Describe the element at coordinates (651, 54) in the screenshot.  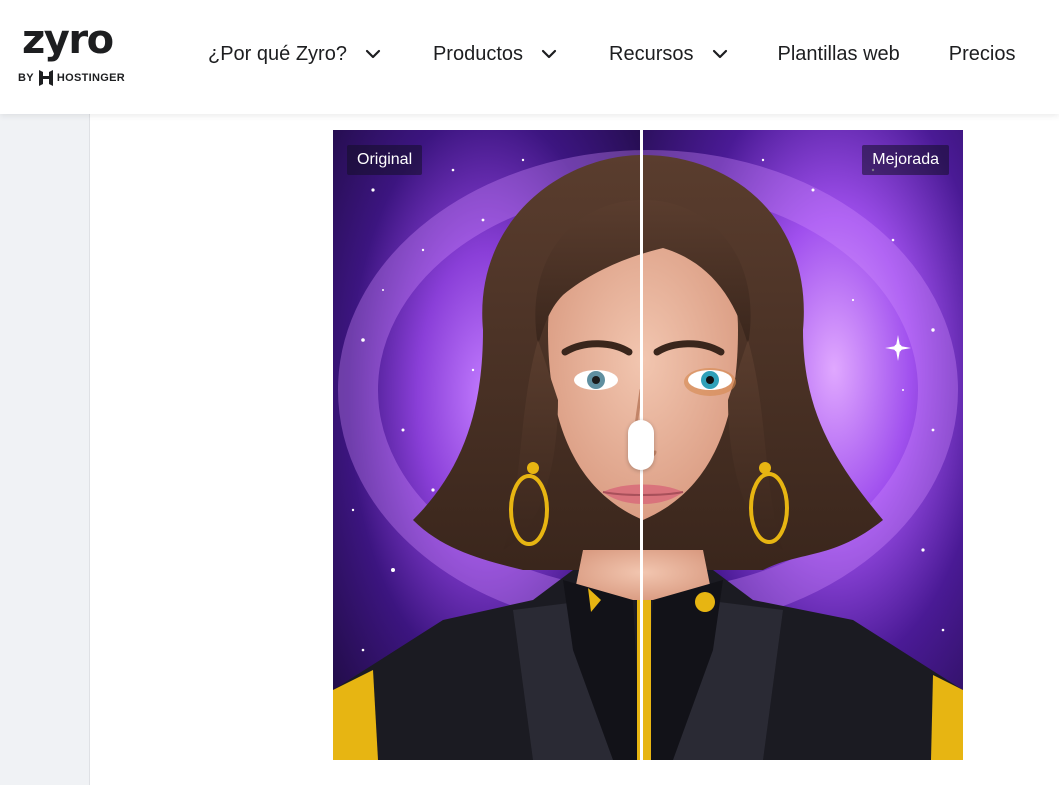
I see `nav-resources-label: Recursos` at that location.